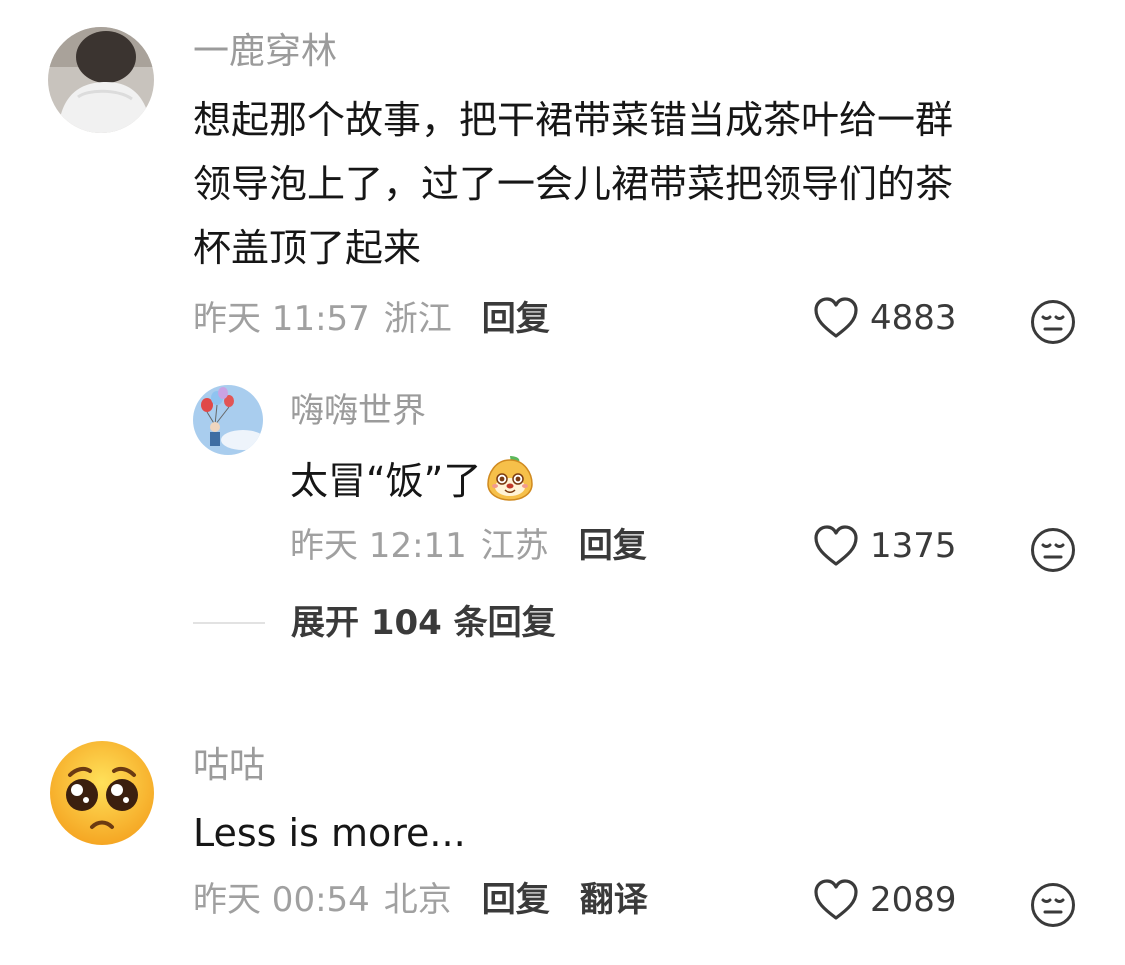 The height and width of the screenshot is (965, 1125). Describe the element at coordinates (573, 120) in the screenshot. I see `comment-content-line: 想起那个故事，把干裙带菜错当成茶叶给一群` at that location.